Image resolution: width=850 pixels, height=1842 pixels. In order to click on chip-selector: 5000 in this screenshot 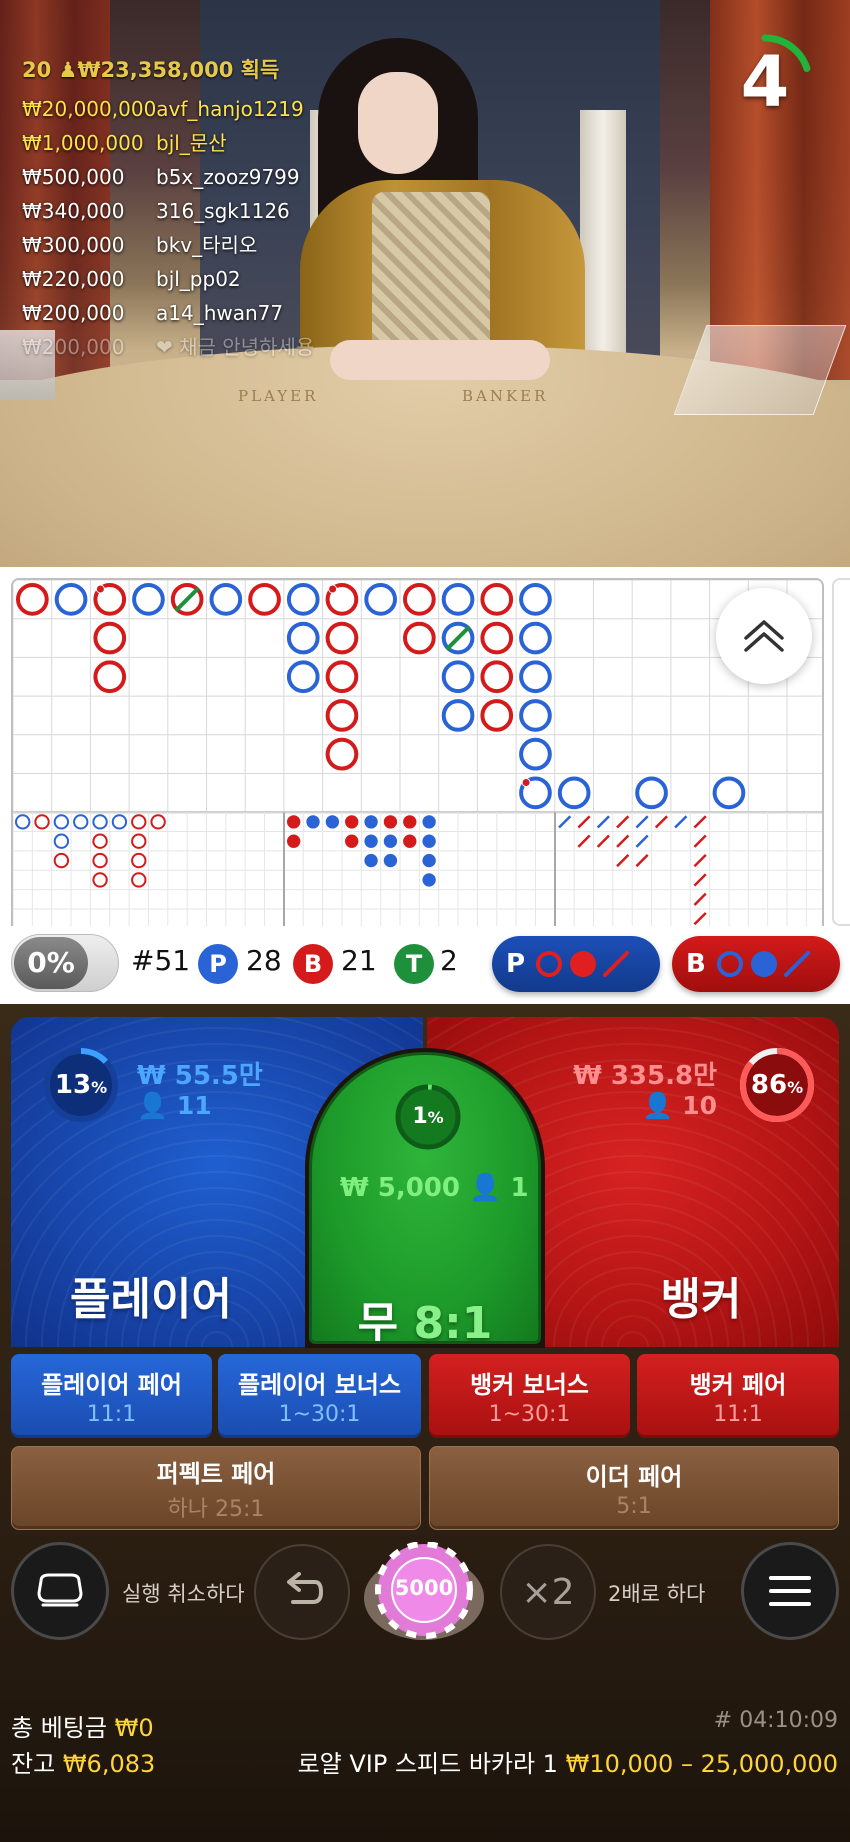, I will do `click(424, 1592)`.